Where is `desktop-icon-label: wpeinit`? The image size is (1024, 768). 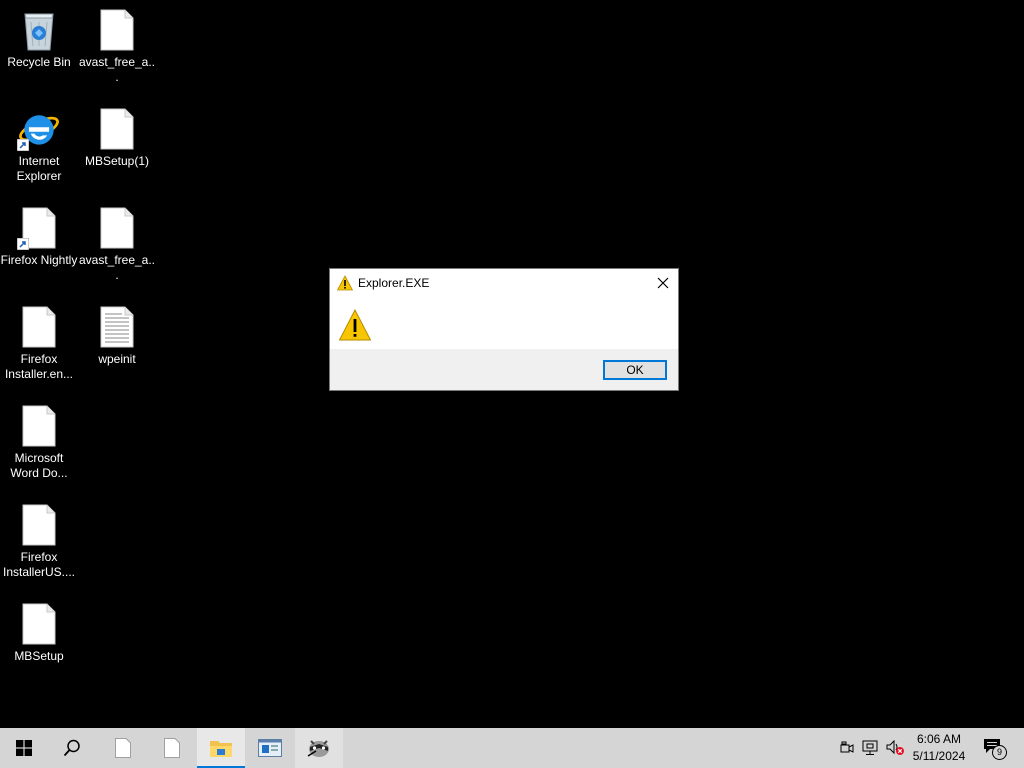 desktop-icon-label: wpeinit is located at coordinates (117, 359).